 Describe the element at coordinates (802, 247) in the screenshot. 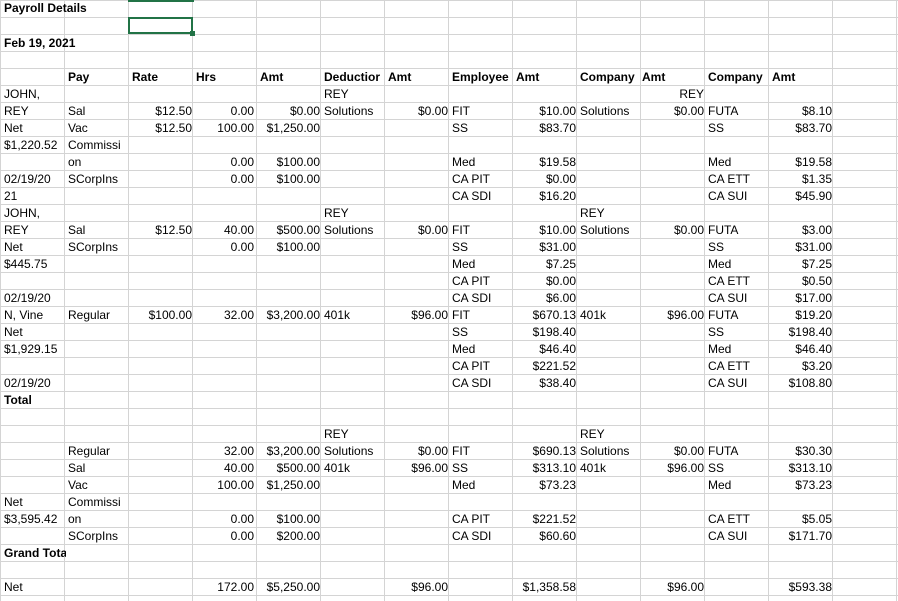

I see `cell-m-row: $31.00` at that location.